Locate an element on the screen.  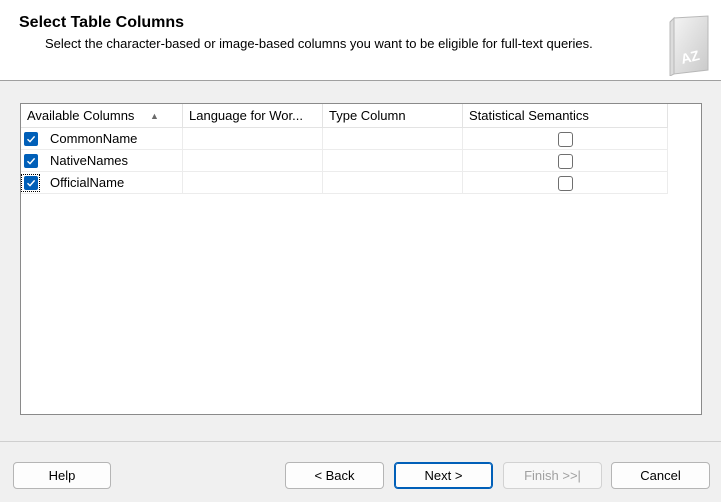
cancel-button: Cancel is located at coordinates (660, 475).